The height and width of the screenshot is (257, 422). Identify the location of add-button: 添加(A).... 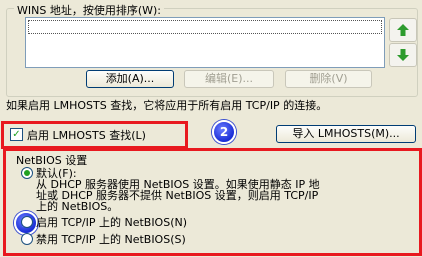
(130, 79).